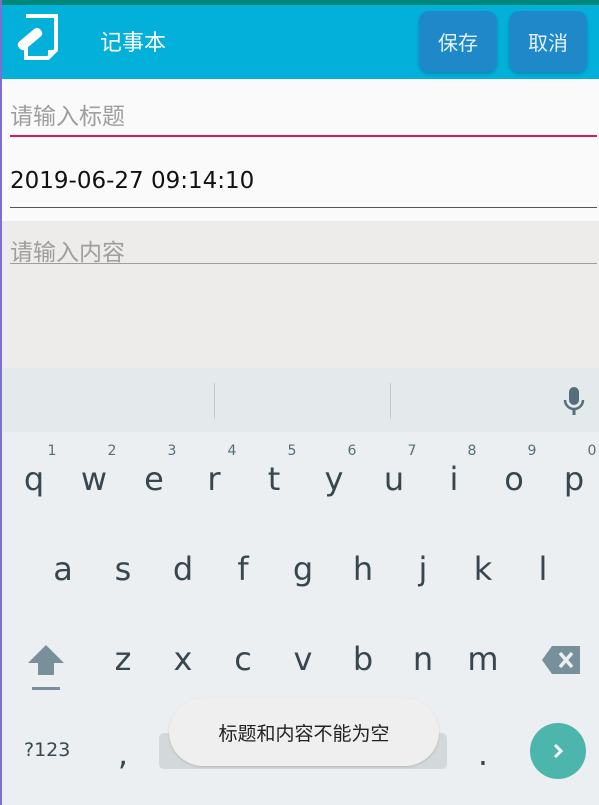  What do you see at coordinates (243, 569) in the screenshot?
I see `key-f: f` at bounding box center [243, 569].